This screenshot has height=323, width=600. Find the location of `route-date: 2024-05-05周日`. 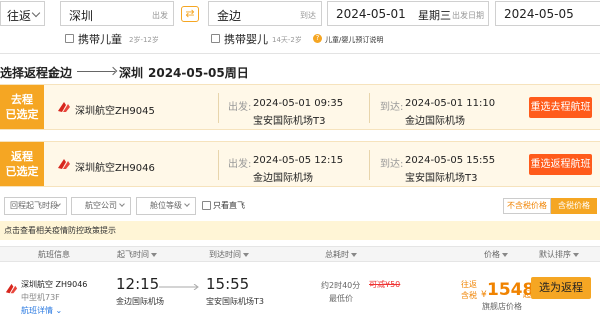

route-date: 2024-05-05周日 is located at coordinates (198, 73).